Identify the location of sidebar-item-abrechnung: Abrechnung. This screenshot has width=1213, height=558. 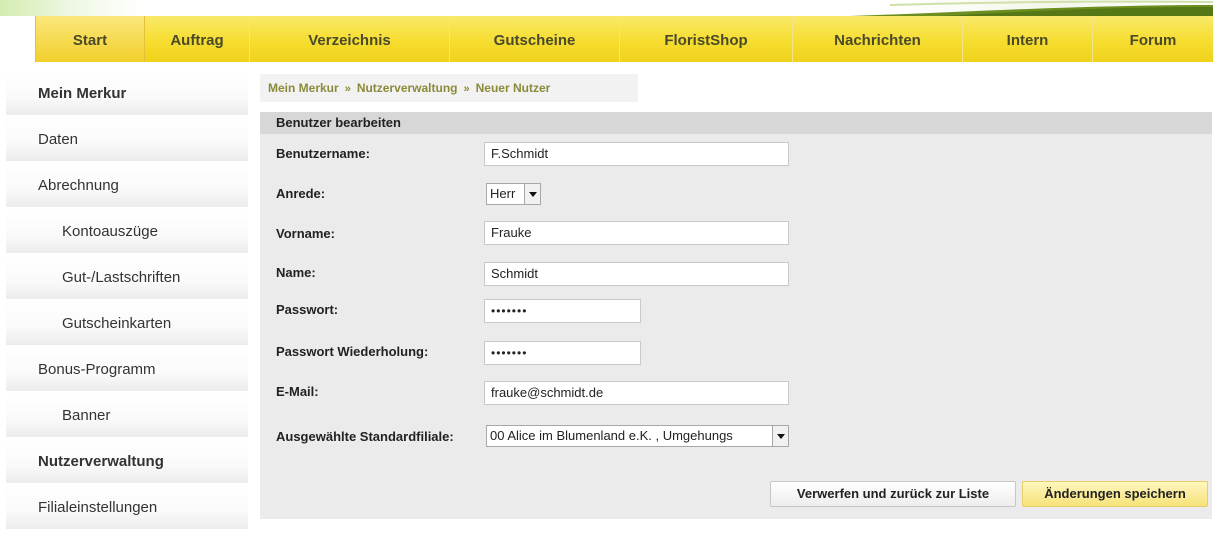
(127, 185).